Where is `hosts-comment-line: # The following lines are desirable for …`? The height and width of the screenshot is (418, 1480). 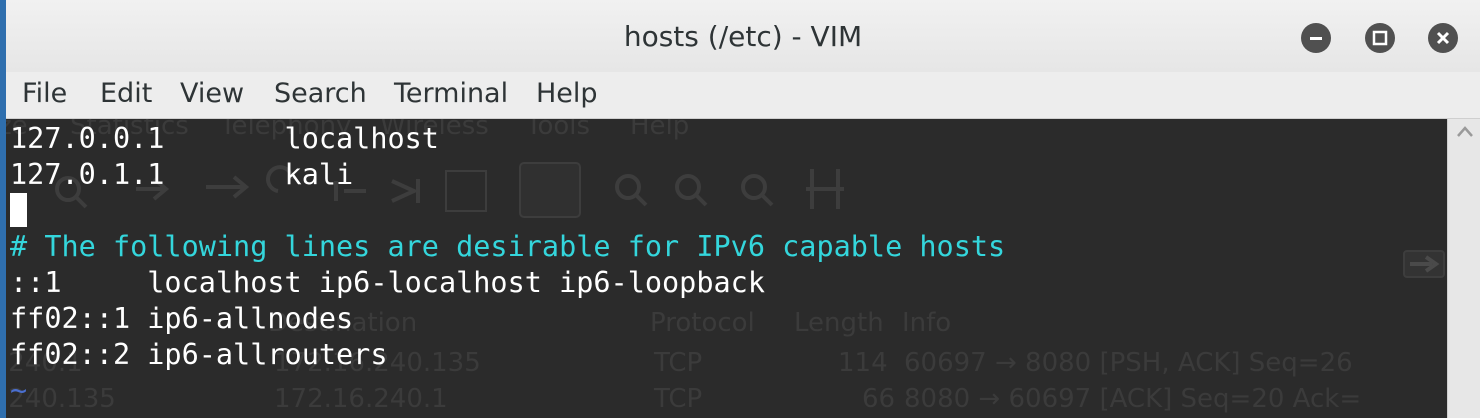 hosts-comment-line: # The following lines are desirable for … is located at coordinates (508, 246).